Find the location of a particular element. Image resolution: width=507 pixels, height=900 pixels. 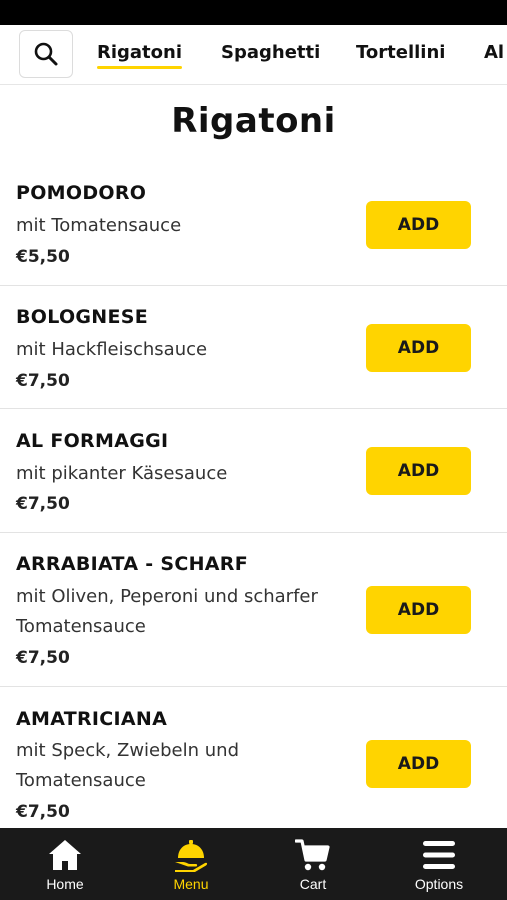

nav-cart: Cart is located at coordinates (313, 864).